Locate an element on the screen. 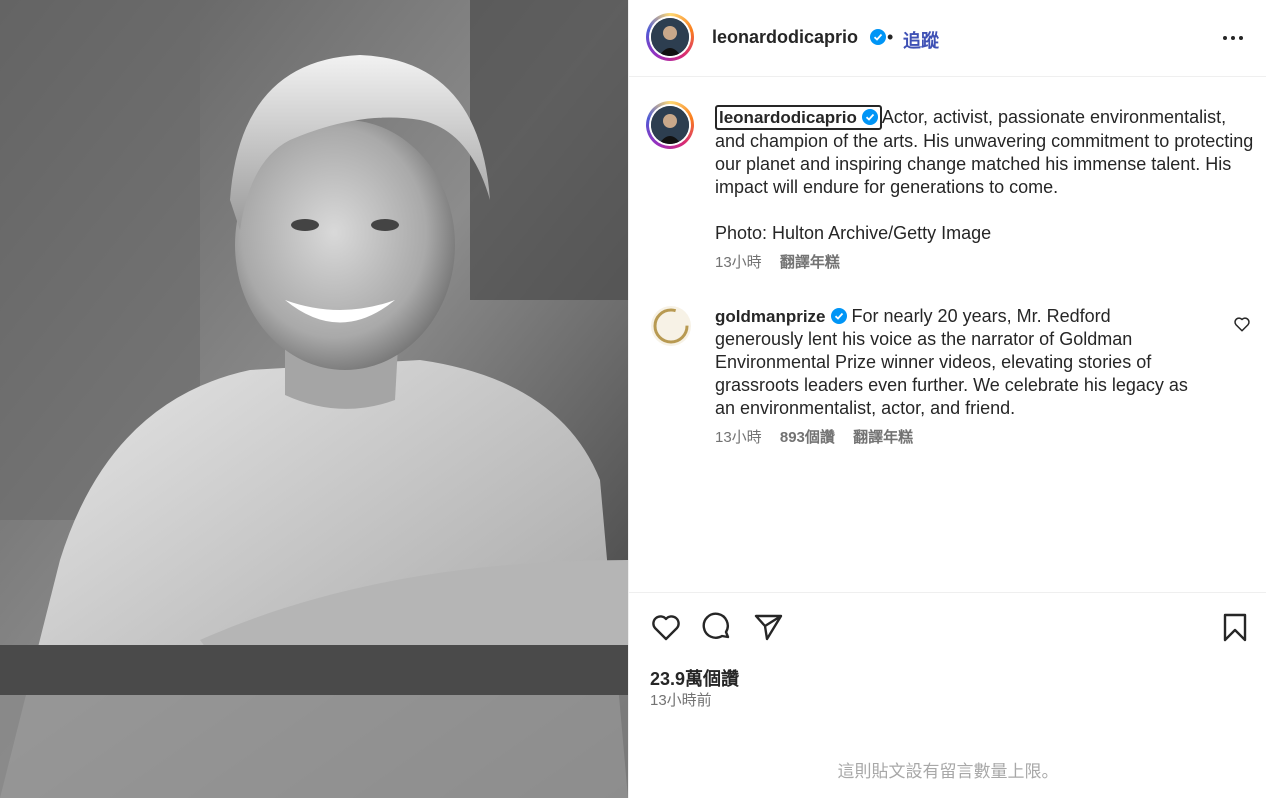  caption-avatar is located at coordinates (670, 125).